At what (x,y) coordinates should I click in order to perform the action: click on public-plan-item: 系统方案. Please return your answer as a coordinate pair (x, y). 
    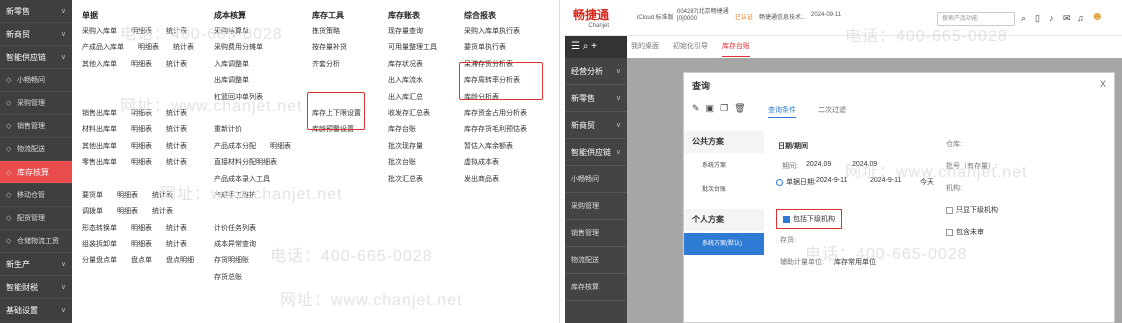
    Looking at the image, I should click on (724, 166).